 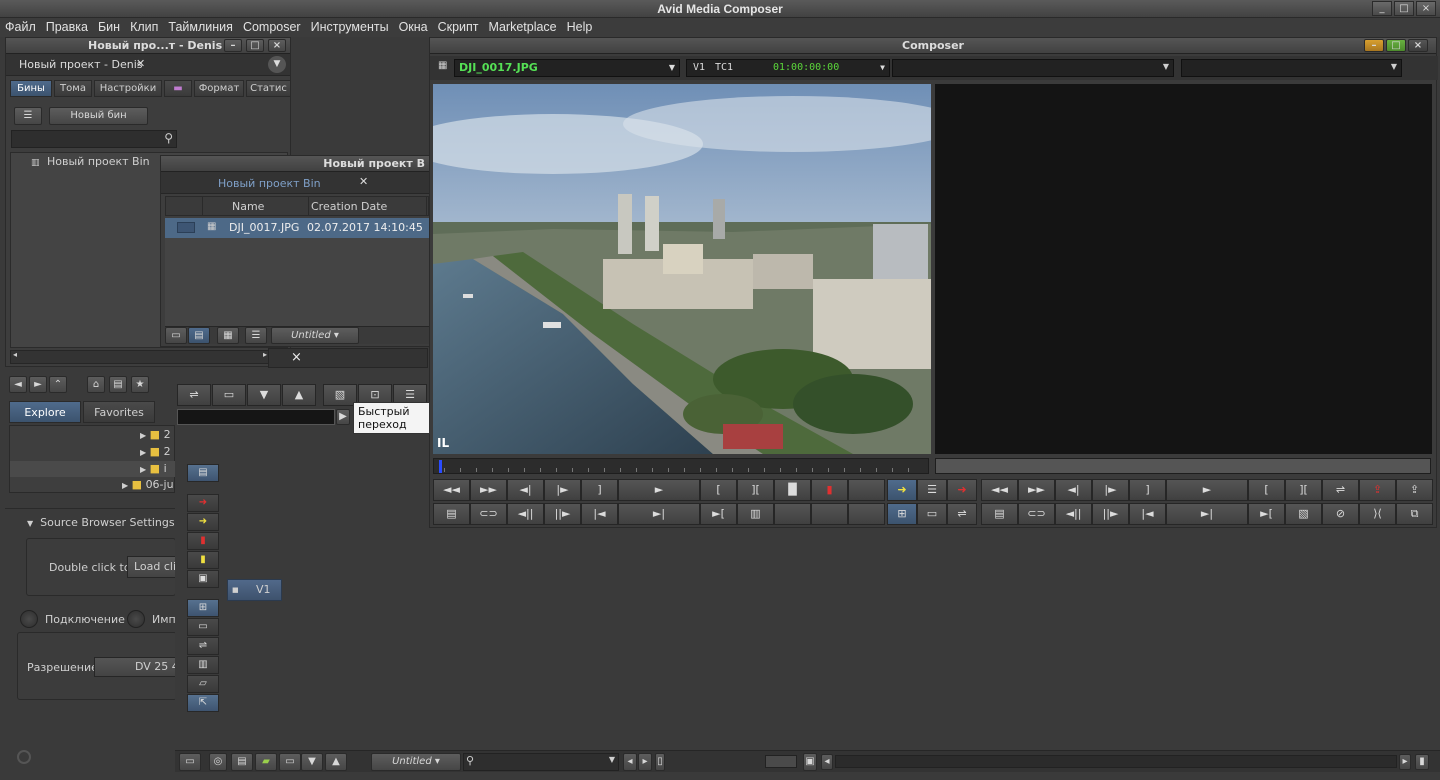 I want to click on sync-icon: ☰, so click(x=932, y=490).